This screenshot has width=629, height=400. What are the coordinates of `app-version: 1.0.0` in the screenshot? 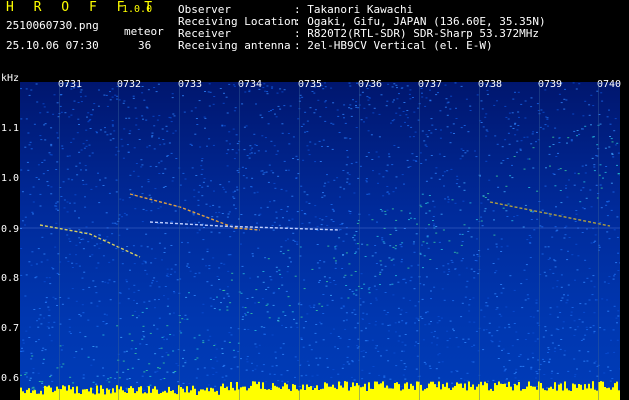 It's located at (137, 9).